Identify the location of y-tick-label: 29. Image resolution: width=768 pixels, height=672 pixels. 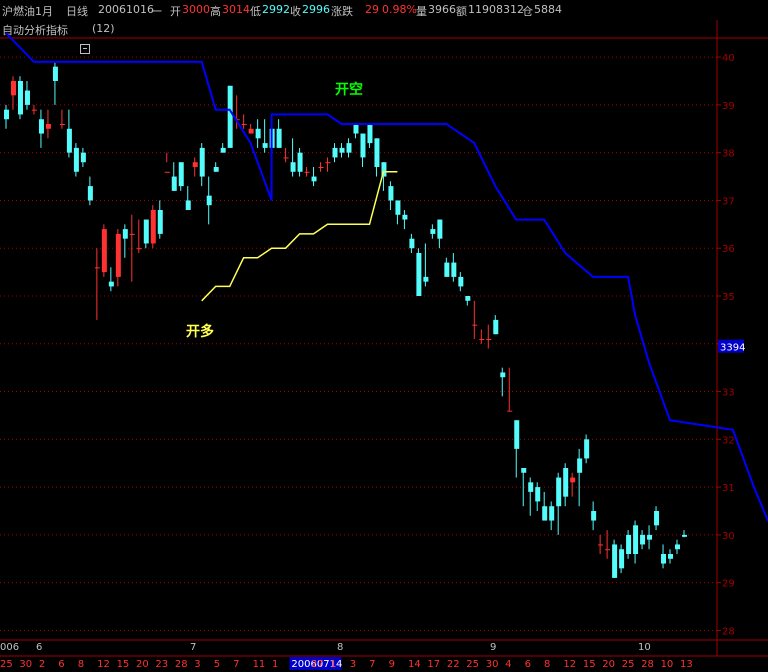
(728, 584).